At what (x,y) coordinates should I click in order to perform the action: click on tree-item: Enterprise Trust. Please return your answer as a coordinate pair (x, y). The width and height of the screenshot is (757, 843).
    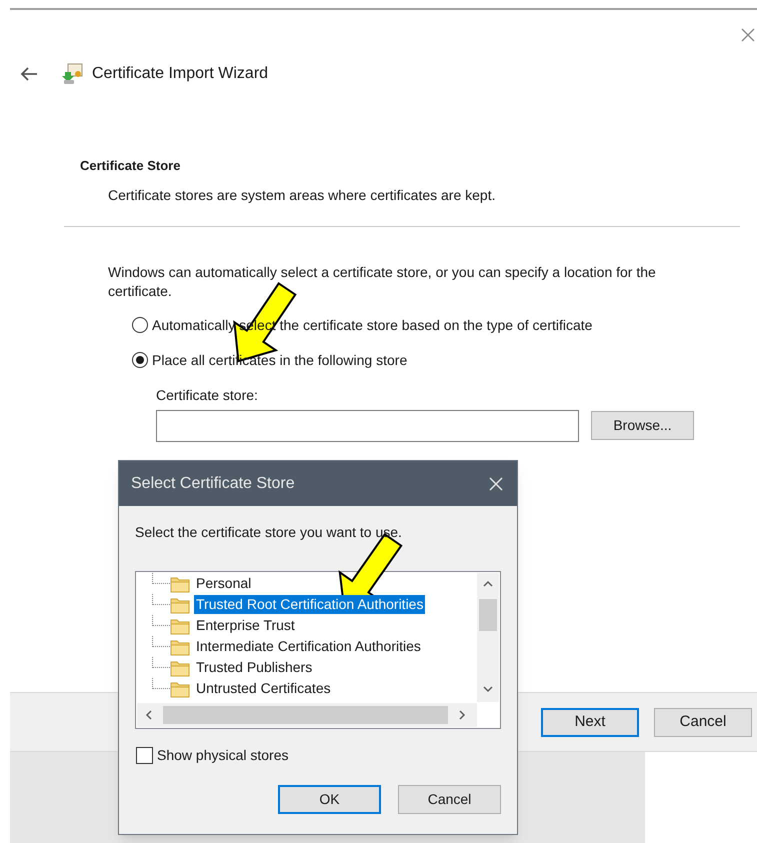
    Looking at the image, I should click on (245, 625).